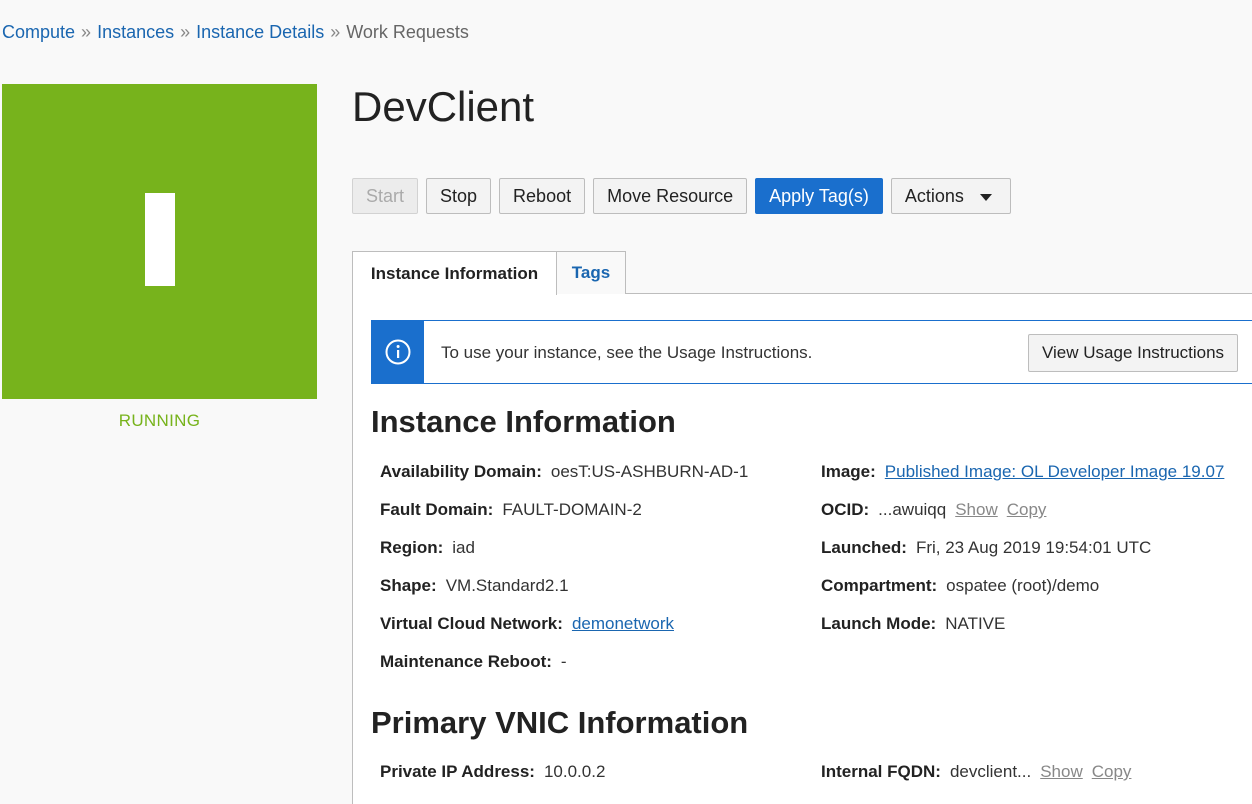 This screenshot has width=1252, height=804. I want to click on tab-instance-information: Instance Information, so click(454, 273).